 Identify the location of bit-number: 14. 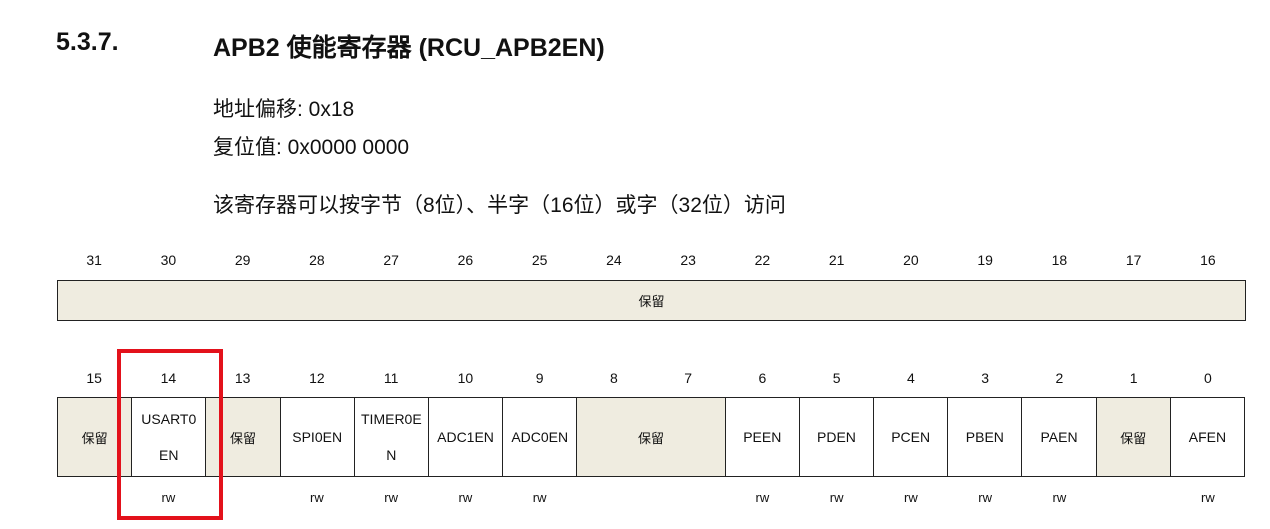
(168, 378).